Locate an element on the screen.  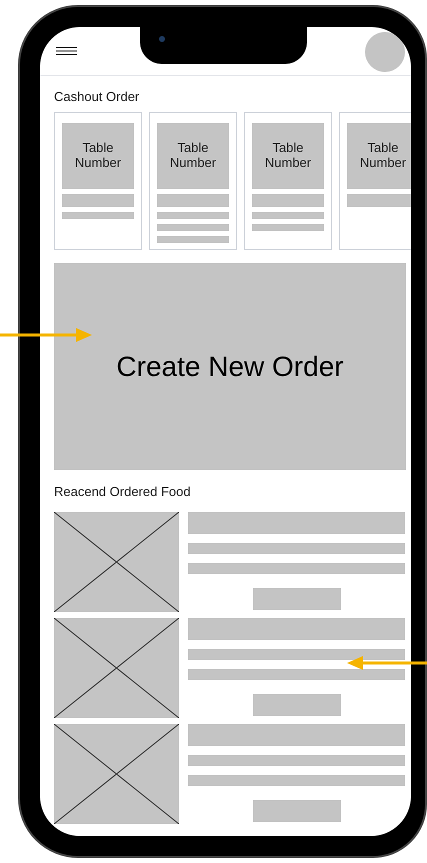
section-title: Reacend Ordered Food is located at coordinates (122, 492).